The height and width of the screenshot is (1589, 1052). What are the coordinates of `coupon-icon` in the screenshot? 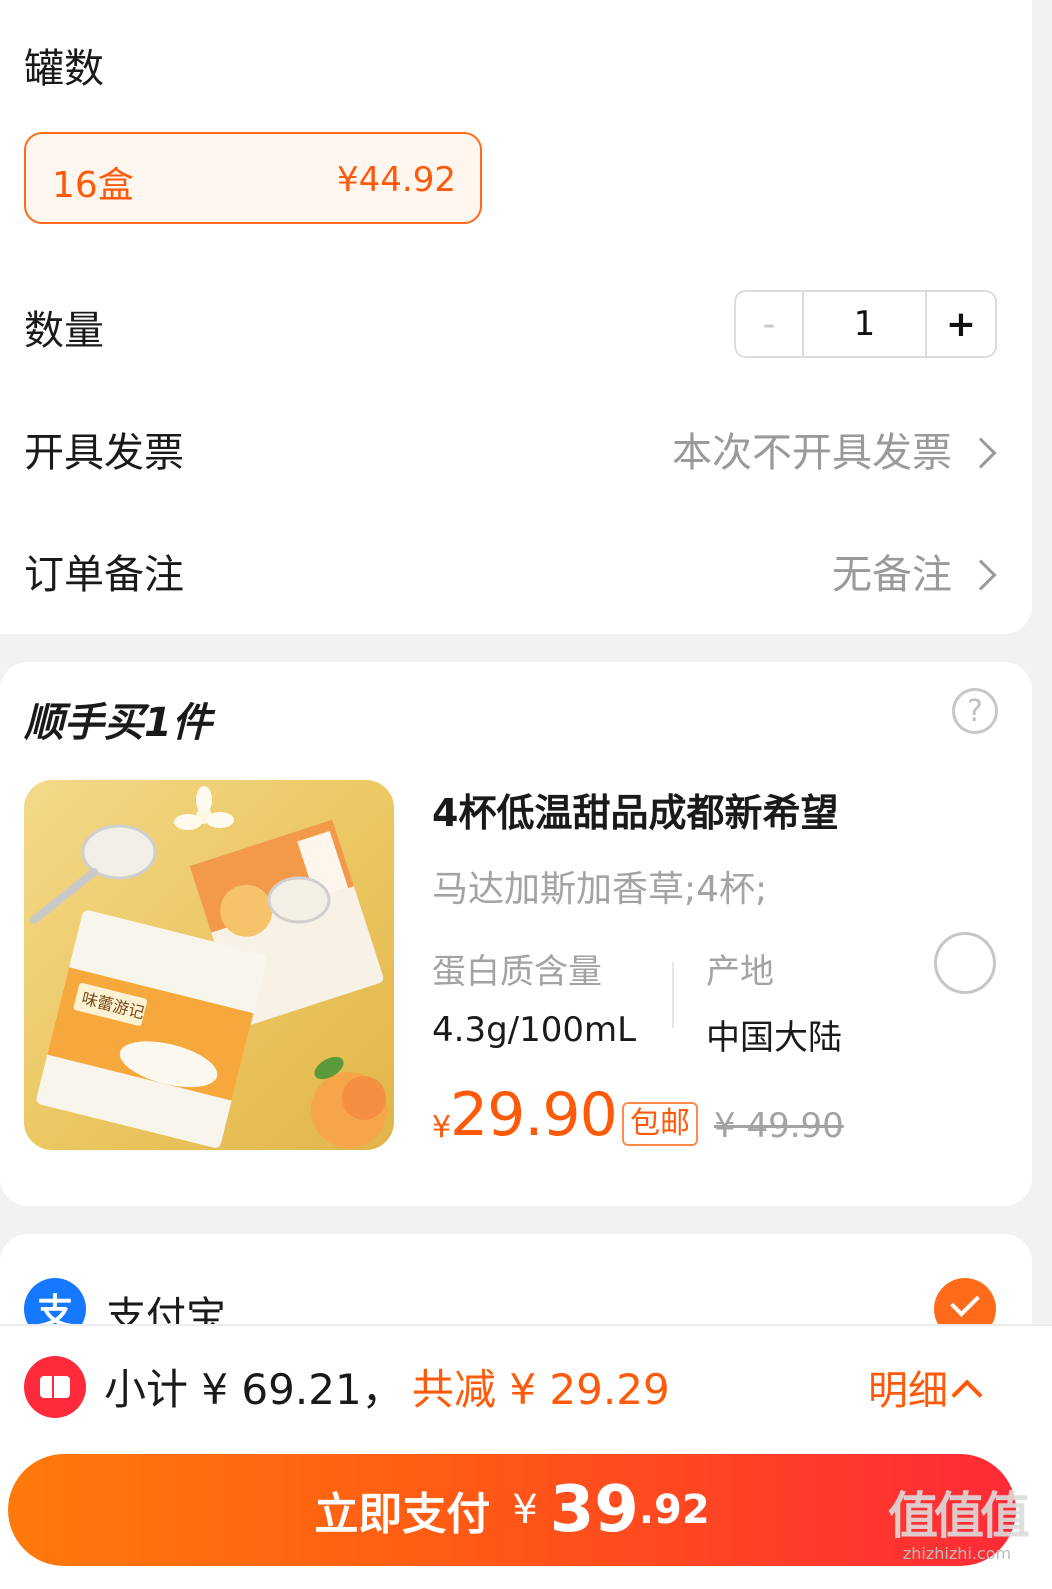 It's located at (55, 1387).